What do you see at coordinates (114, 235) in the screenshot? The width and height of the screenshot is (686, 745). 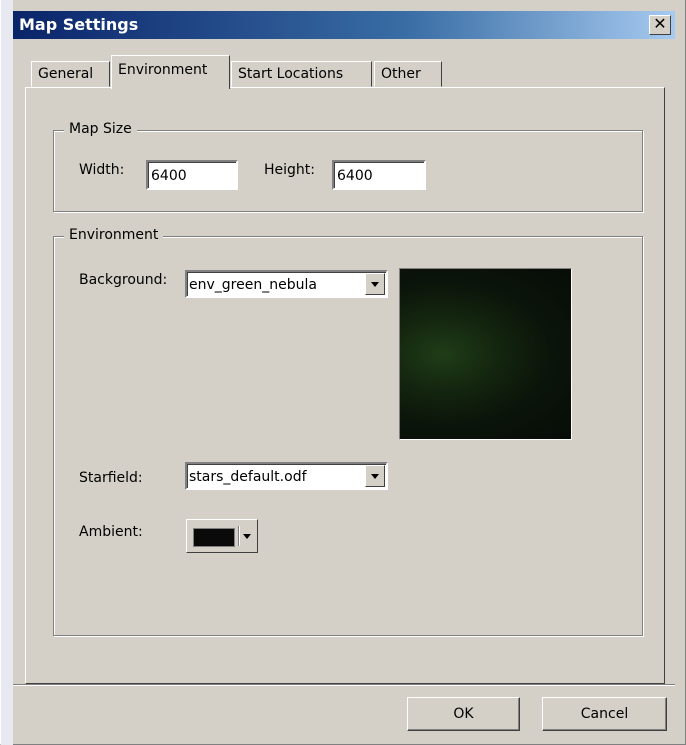 I see `environment-legend: Environment` at bounding box center [114, 235].